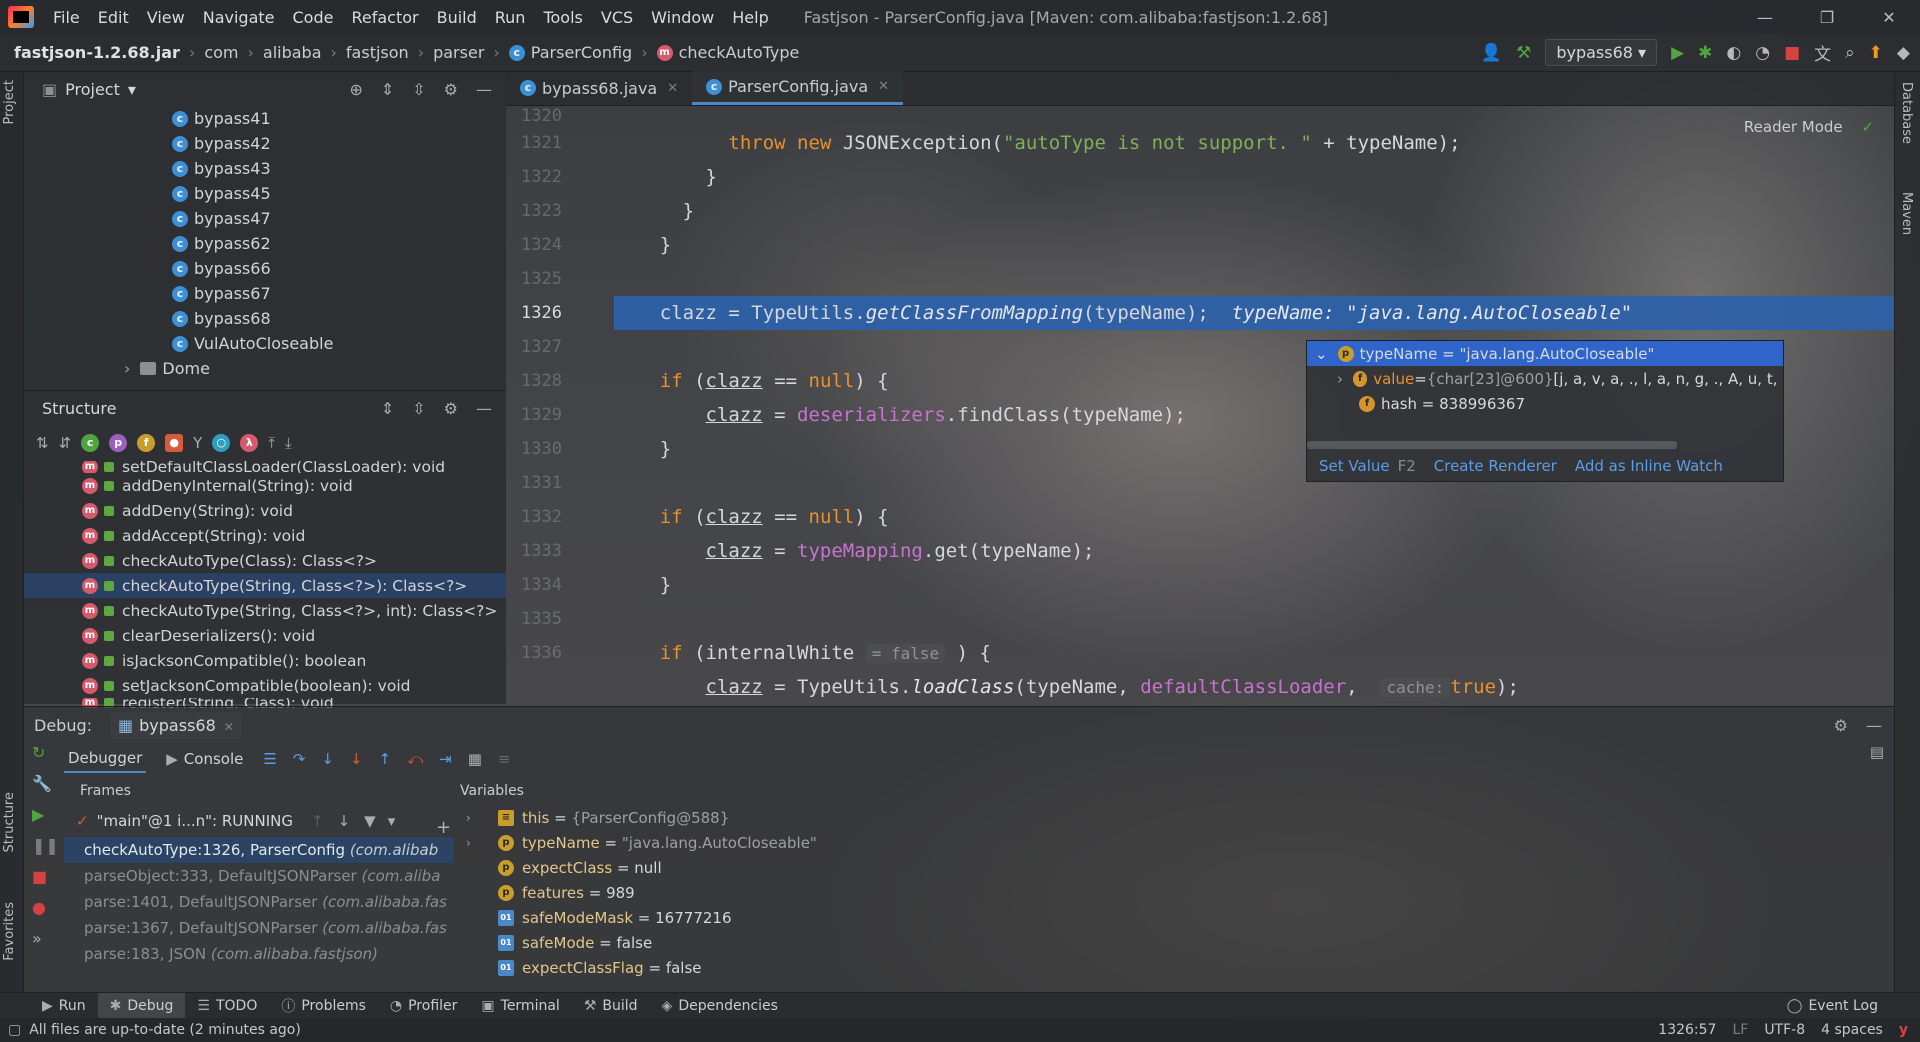 This screenshot has height=1042, width=1920. What do you see at coordinates (1432, 313) in the screenshot?
I see `inline-debug-value: typeName: "java.lang.AutoCloseable"` at bounding box center [1432, 313].